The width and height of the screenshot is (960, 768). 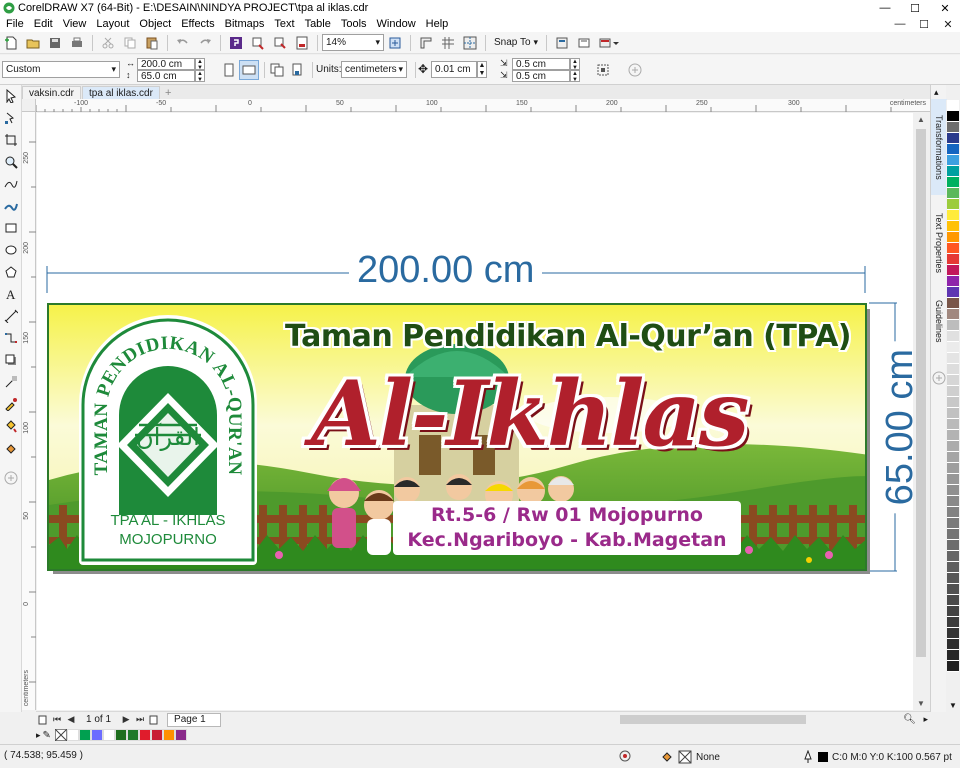 What do you see at coordinates (194, 719) in the screenshot?
I see `page-tab-1: Page 1` at bounding box center [194, 719].